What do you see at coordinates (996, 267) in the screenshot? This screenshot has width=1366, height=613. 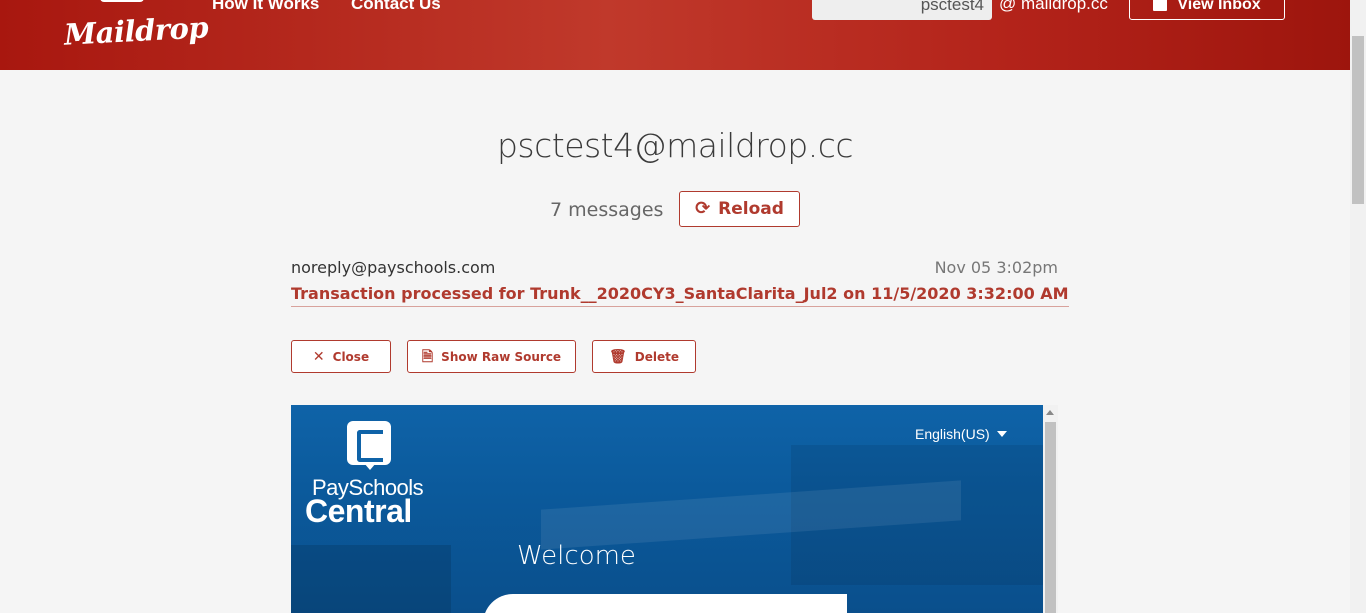 I see `message-date: Nov 05 3:02pm` at bounding box center [996, 267].